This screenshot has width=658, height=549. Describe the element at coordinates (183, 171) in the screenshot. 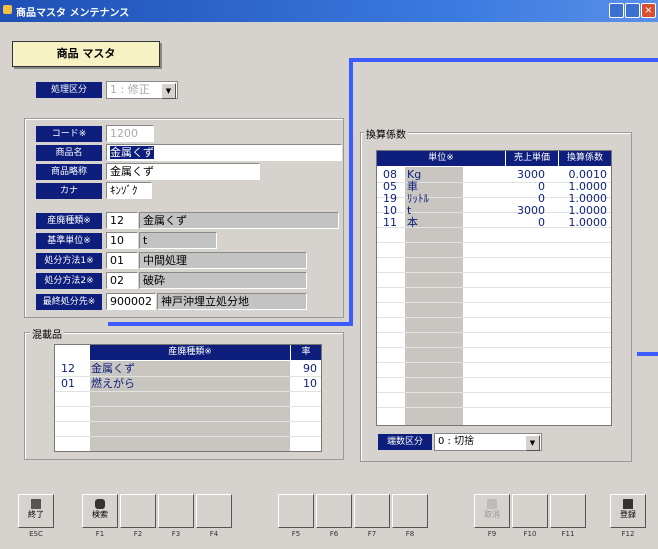

I see `shohin-ryakusho-field: 金属くず` at that location.